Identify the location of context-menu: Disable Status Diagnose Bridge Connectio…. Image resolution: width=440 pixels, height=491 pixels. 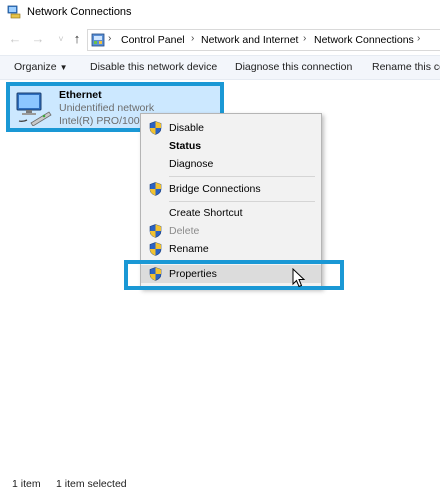
(231, 201).